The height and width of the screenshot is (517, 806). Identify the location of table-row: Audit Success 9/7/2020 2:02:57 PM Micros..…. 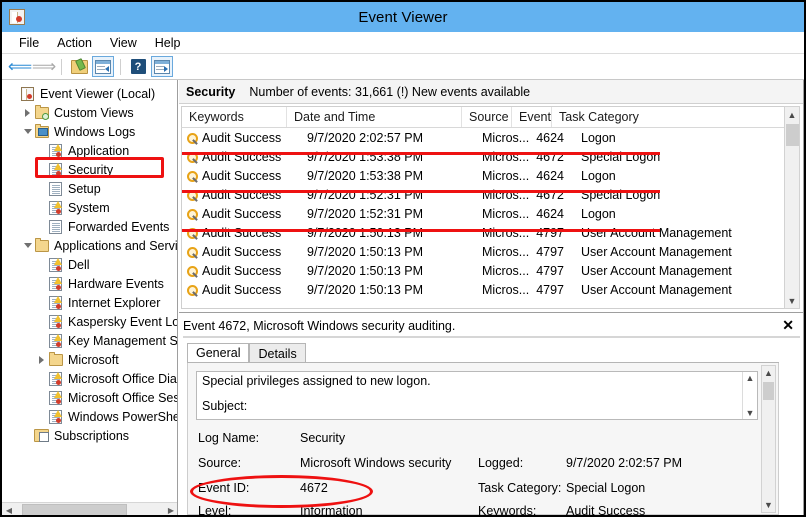
(483, 137).